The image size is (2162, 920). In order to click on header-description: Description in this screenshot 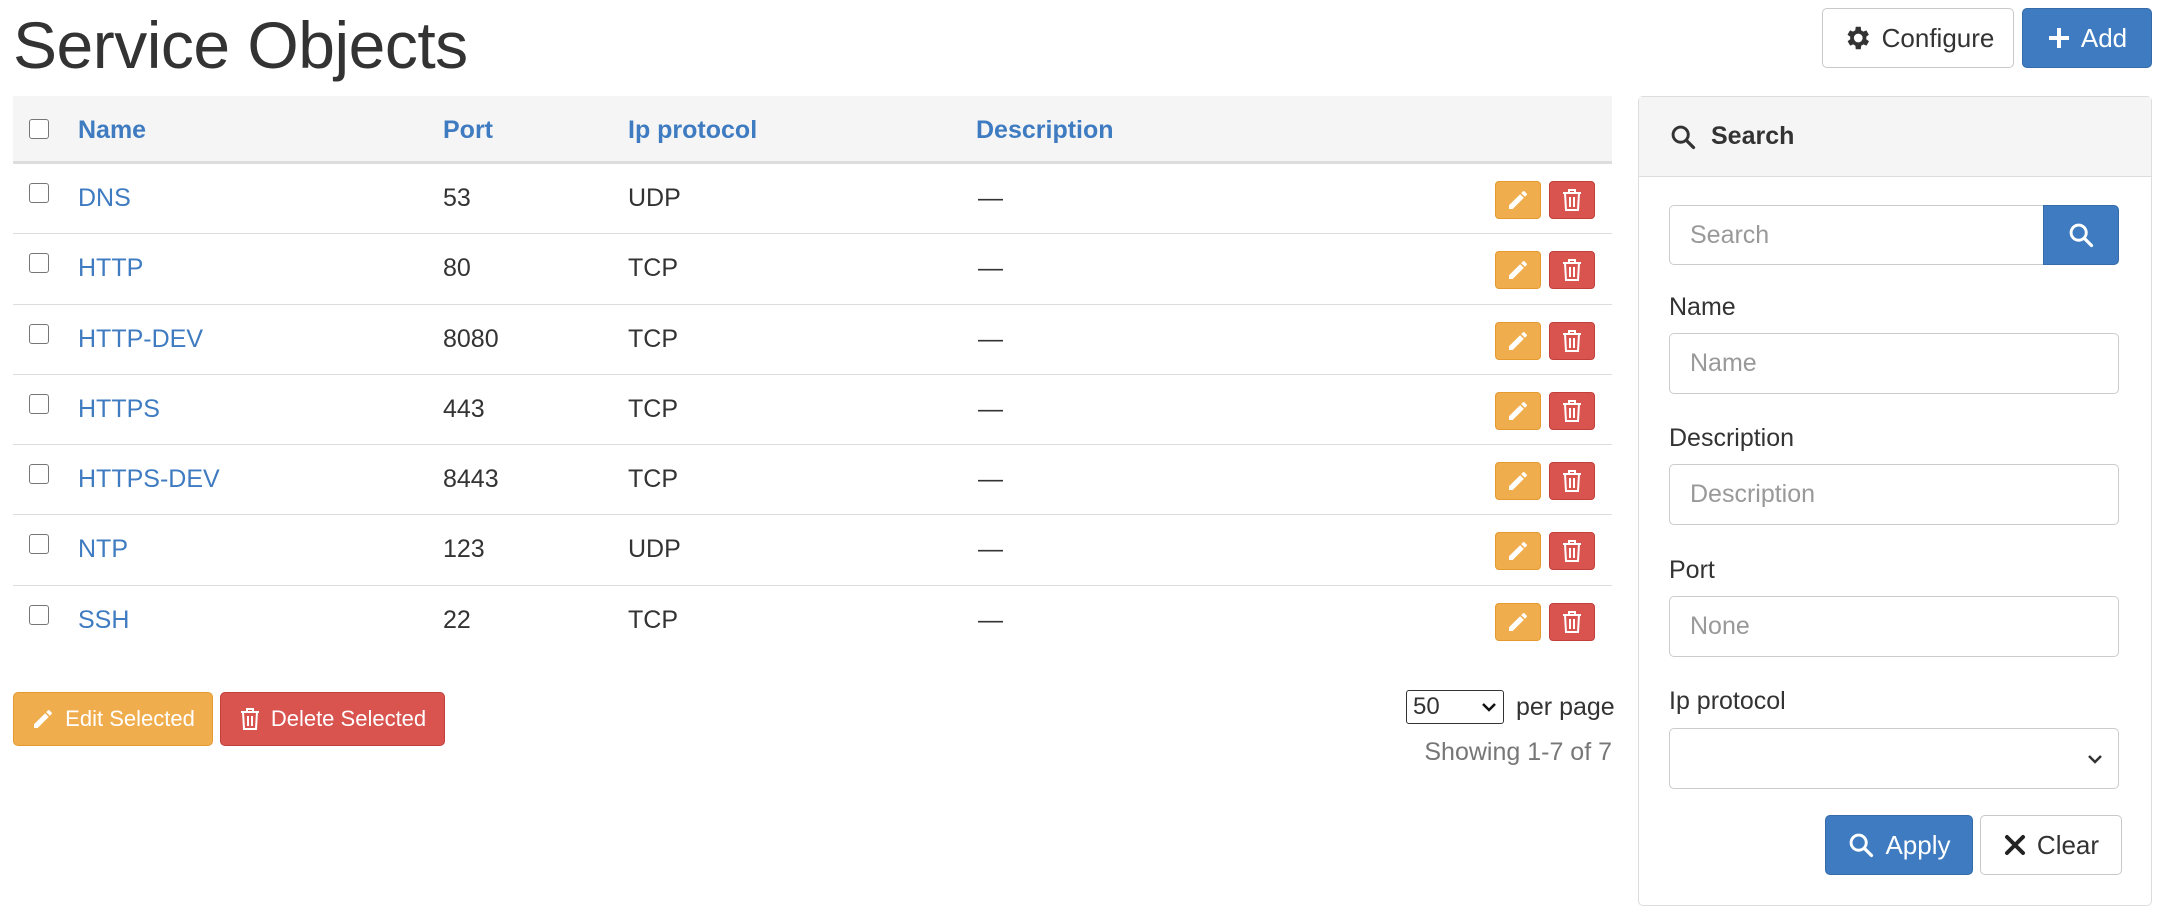, I will do `click(1045, 130)`.